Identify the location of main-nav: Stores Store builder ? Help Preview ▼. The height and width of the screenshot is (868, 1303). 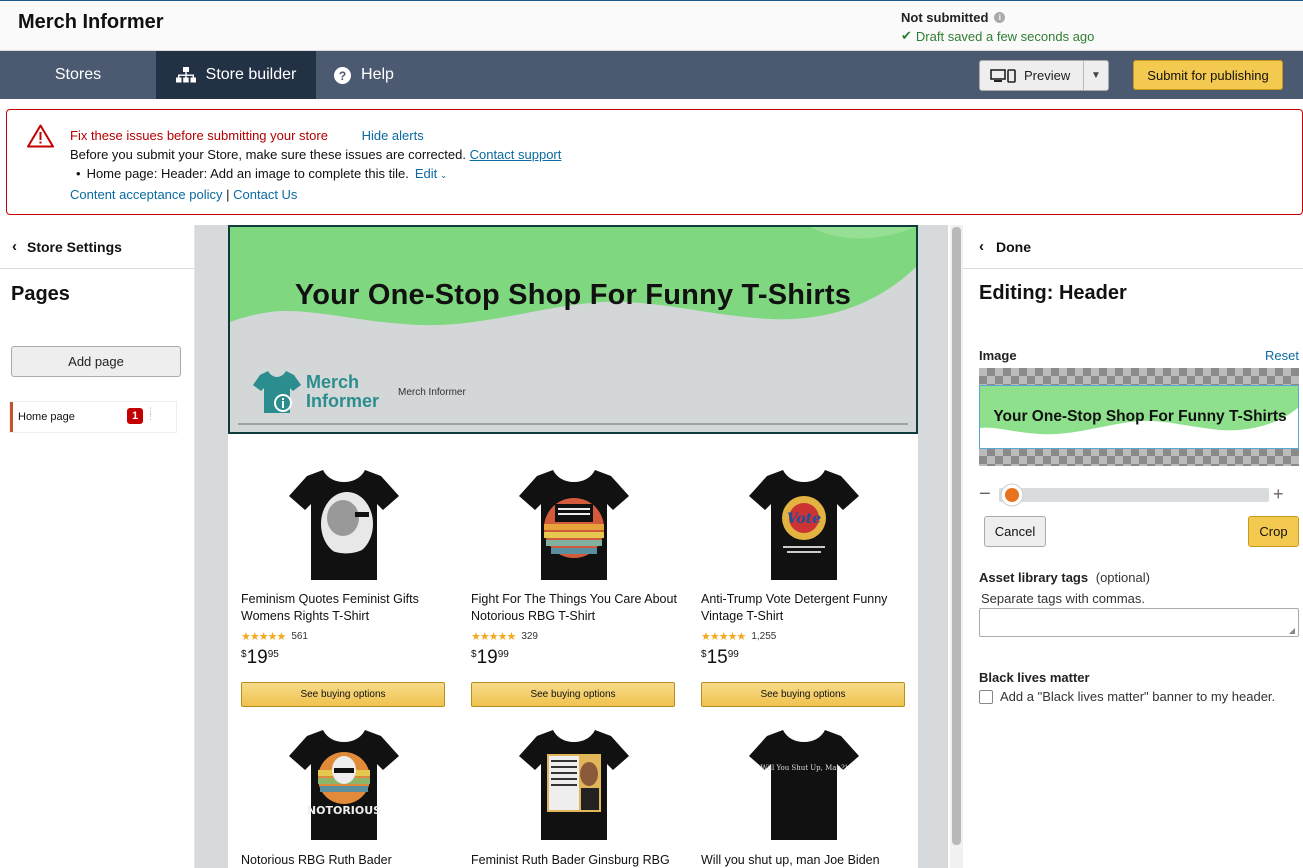
(651, 75).